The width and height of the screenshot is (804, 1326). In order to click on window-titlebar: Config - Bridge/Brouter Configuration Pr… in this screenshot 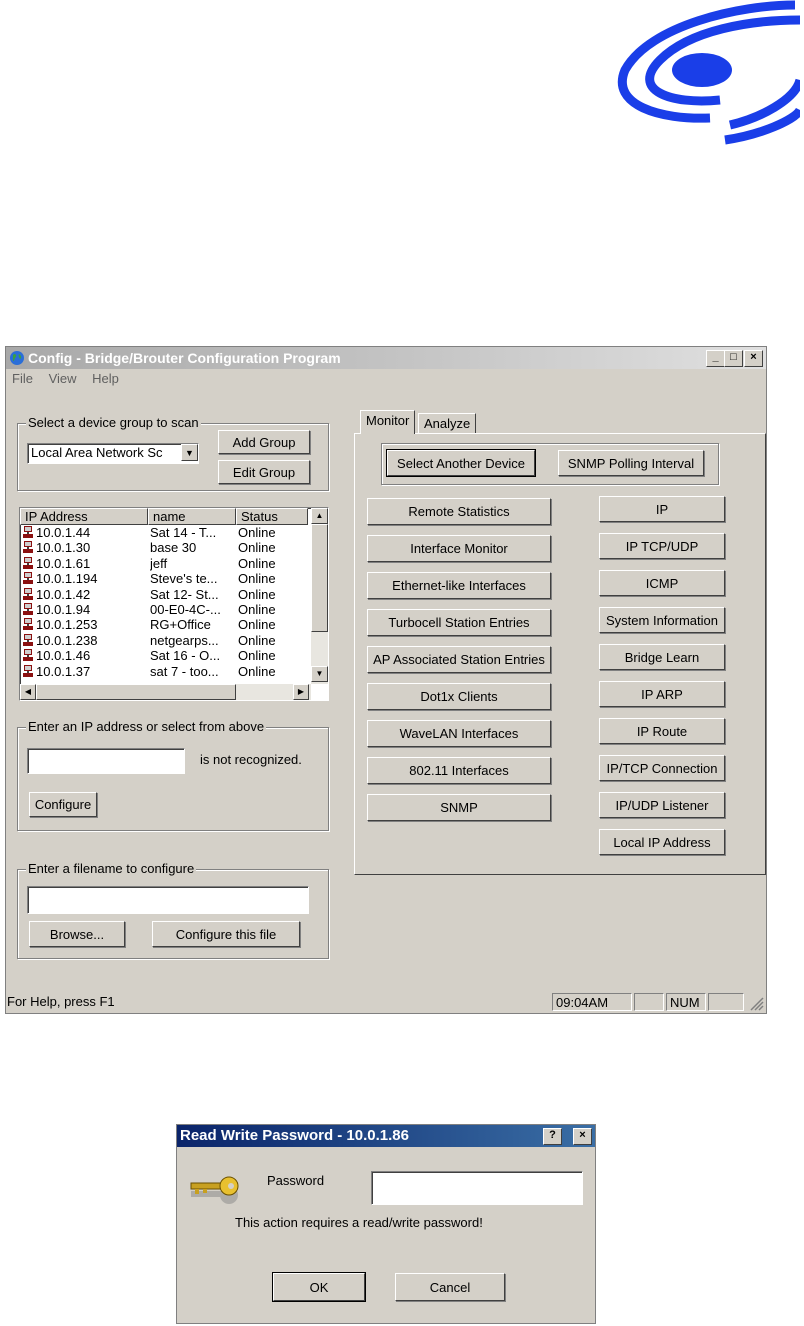, I will do `click(386, 358)`.